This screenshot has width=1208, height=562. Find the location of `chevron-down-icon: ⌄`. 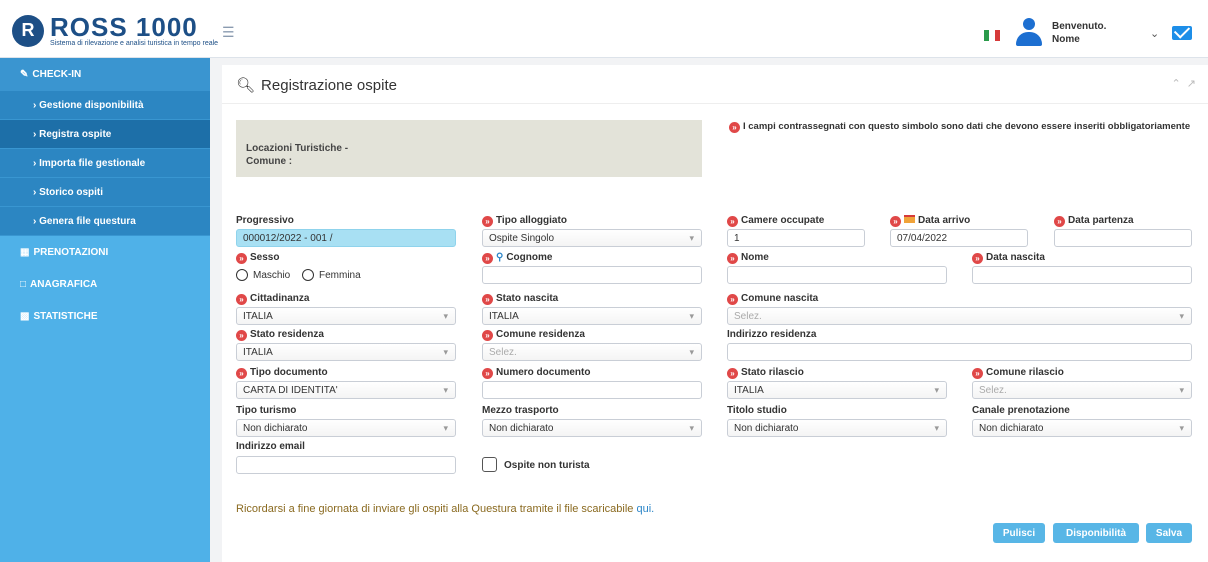

chevron-down-icon: ⌄ is located at coordinates (1154, 33).